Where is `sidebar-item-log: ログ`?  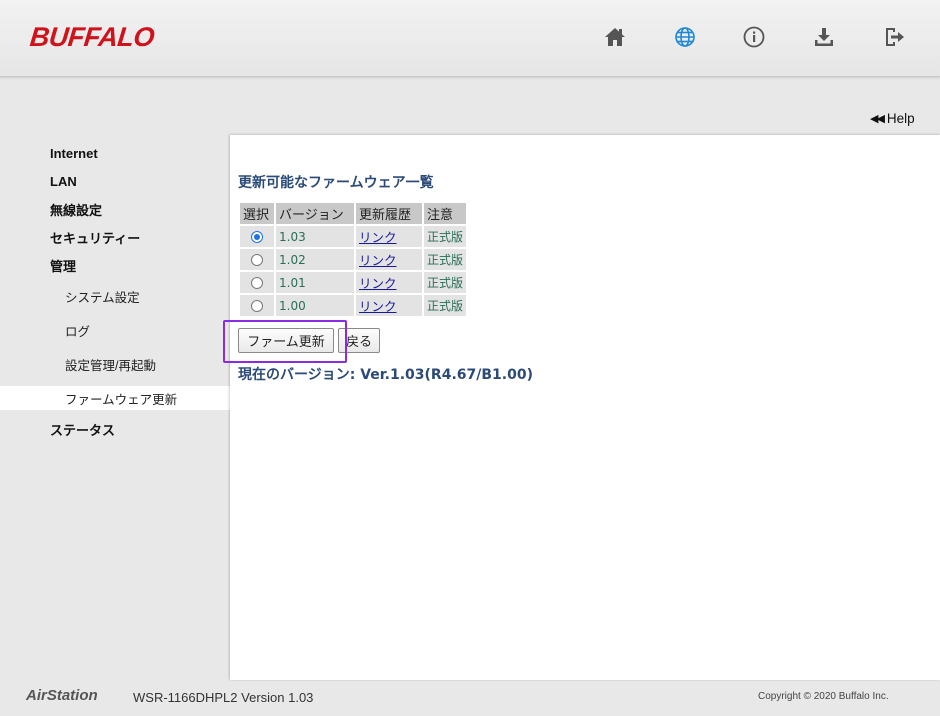 sidebar-item-log: ログ is located at coordinates (115, 330).